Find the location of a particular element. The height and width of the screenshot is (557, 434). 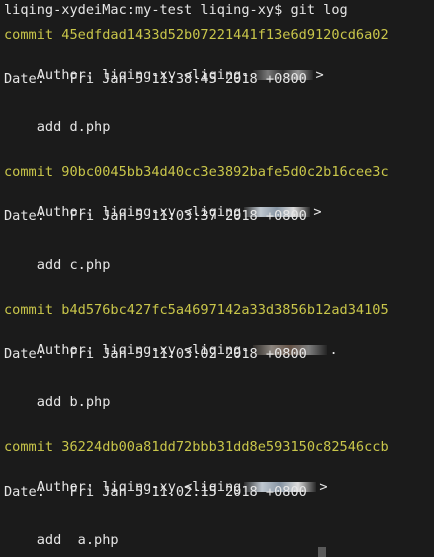

date-line: Date: Fri Jan 5 11:38:45 2018 +0800 is located at coordinates (155, 79).